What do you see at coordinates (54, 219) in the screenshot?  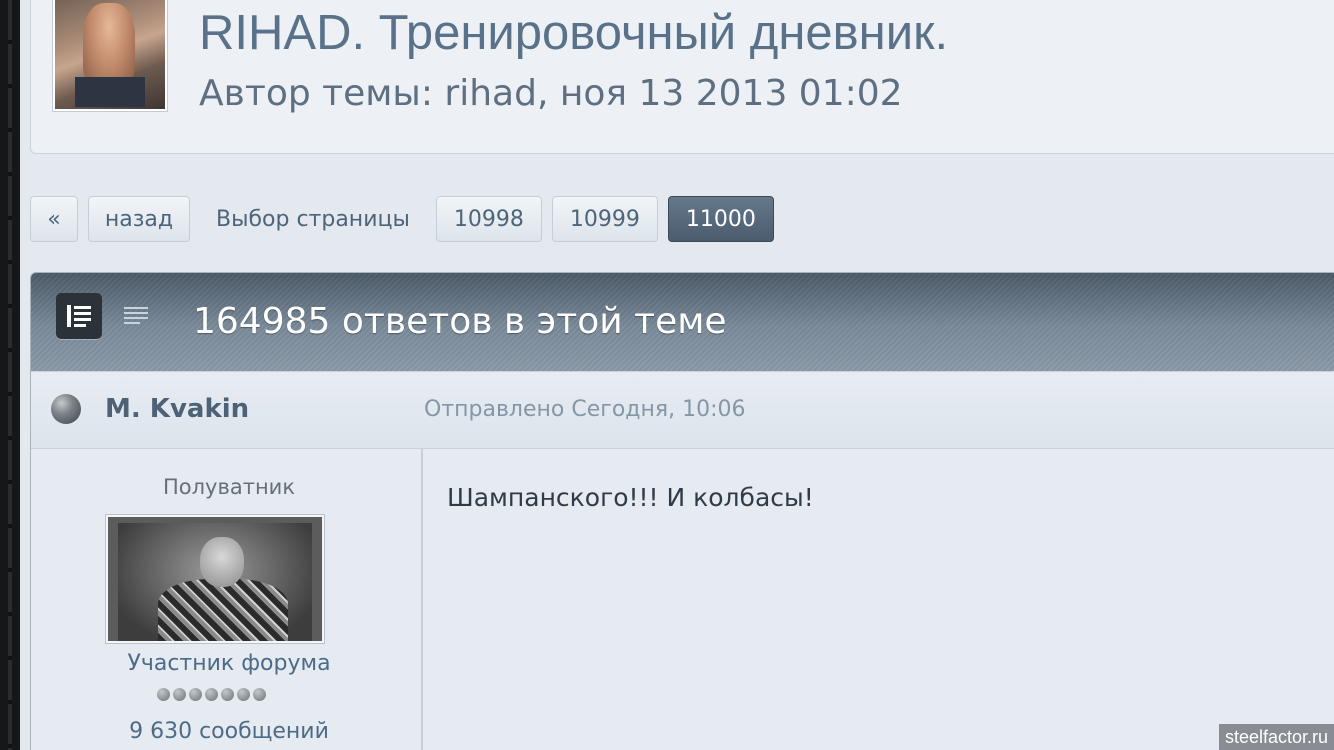 I see `first-page-button: «` at bounding box center [54, 219].